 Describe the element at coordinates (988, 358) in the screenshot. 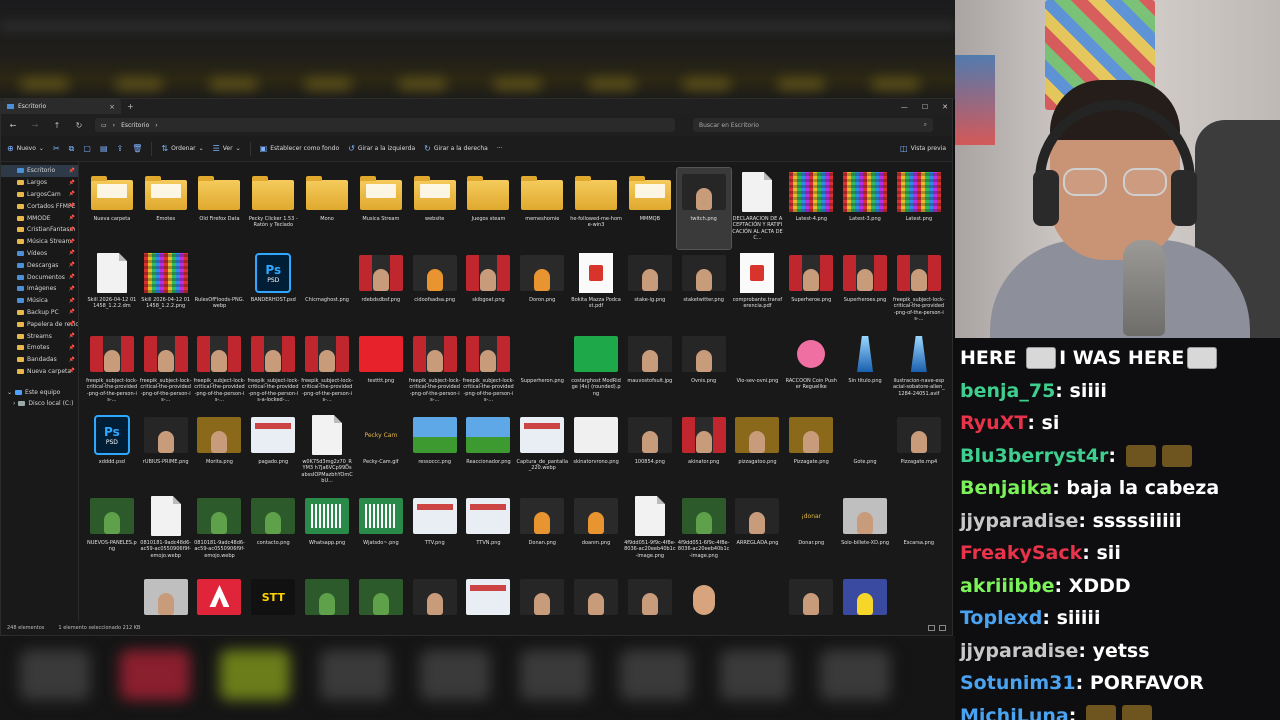

I see `chat-username: HERE` at that location.